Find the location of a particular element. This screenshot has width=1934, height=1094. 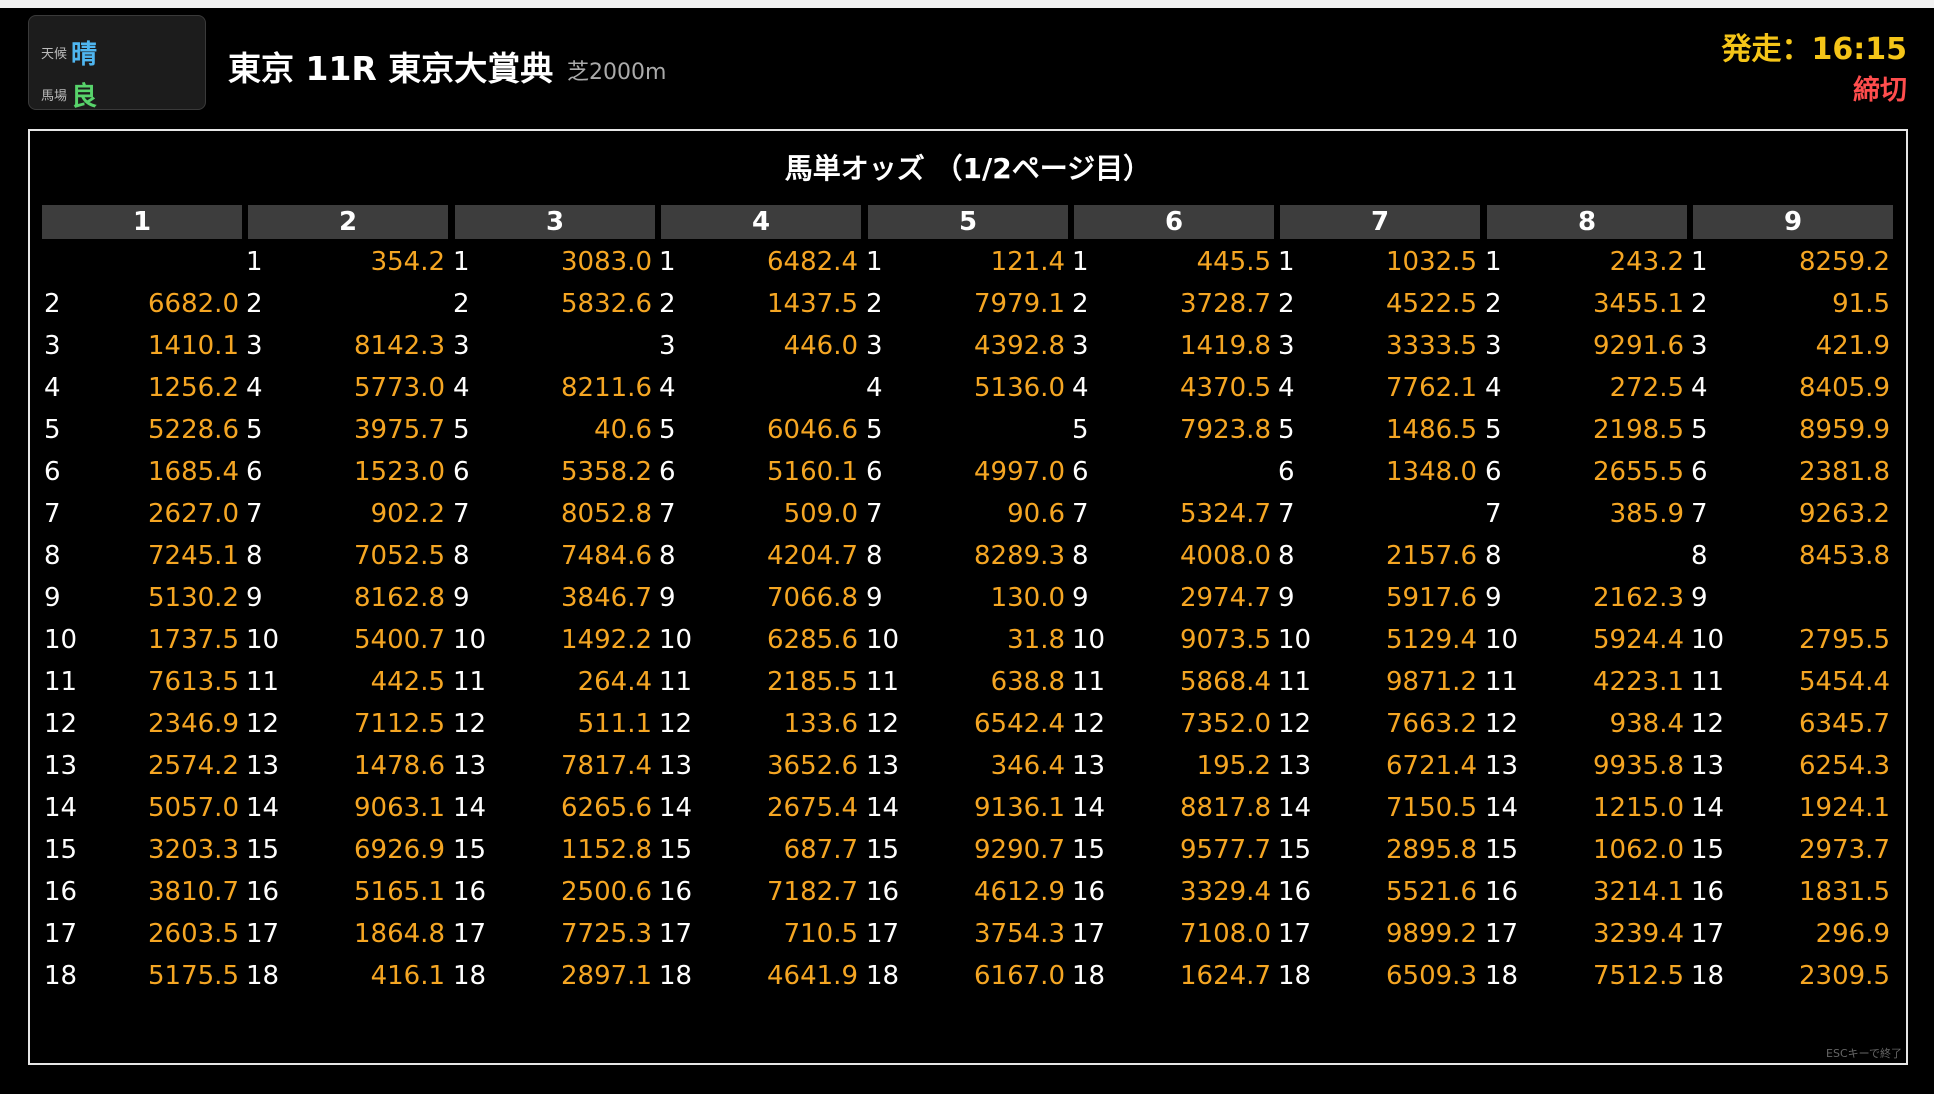

odds-cell-value: 5324.7 is located at coordinates (1225, 514).